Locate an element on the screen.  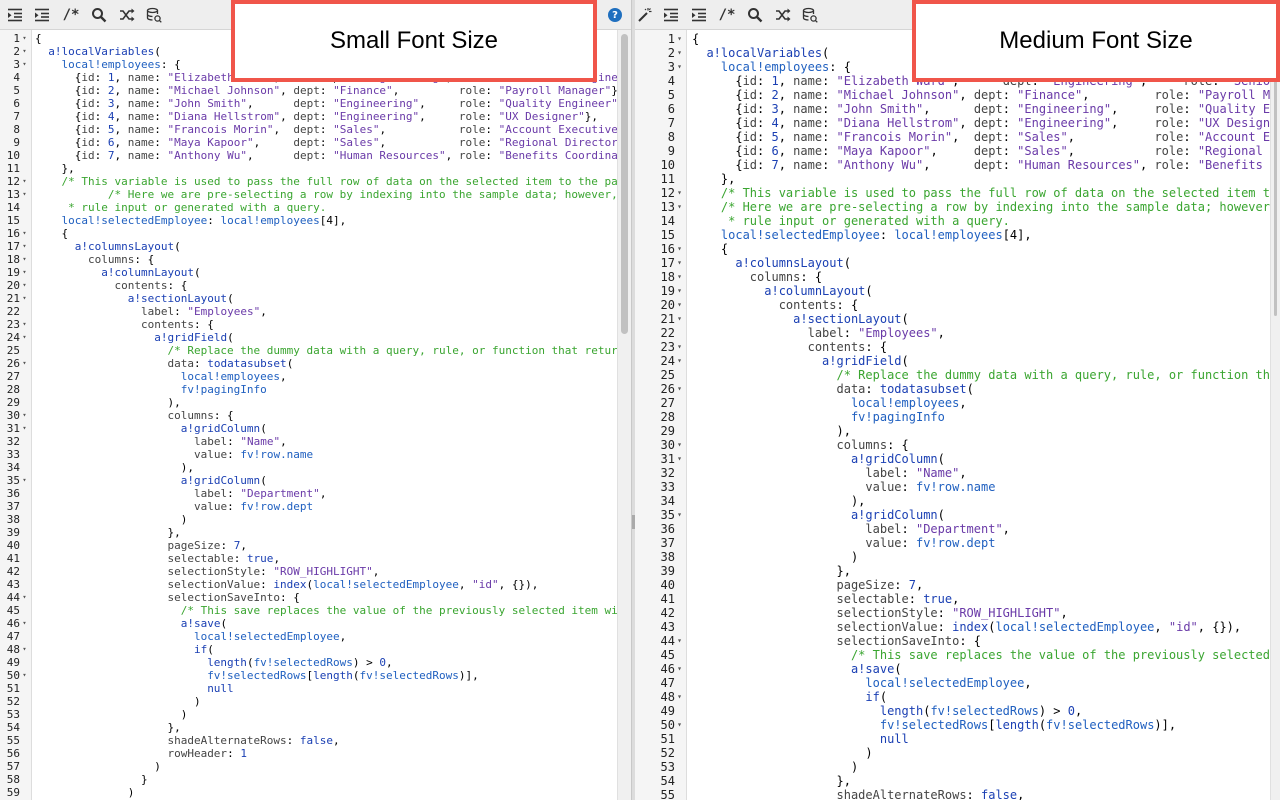
help-icon: ? is located at coordinates (615, 15).